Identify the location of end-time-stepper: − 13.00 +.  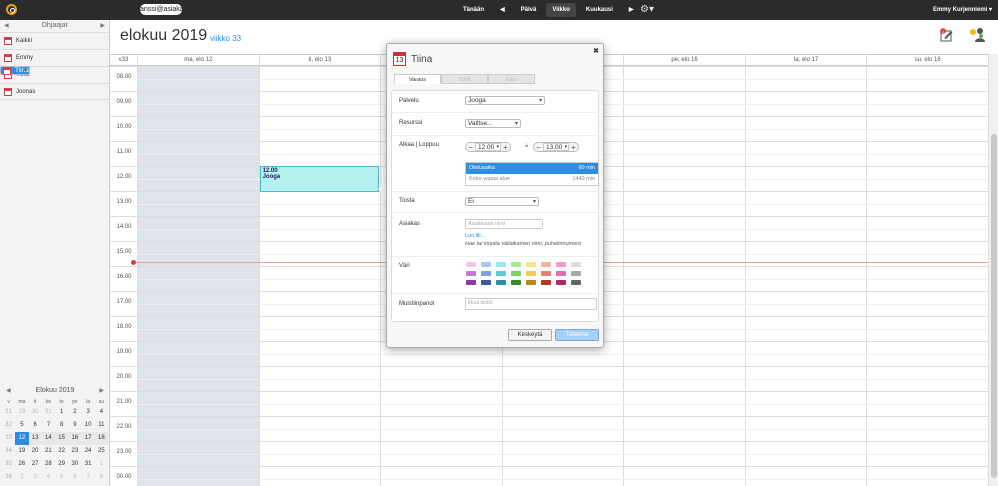
(556, 147).